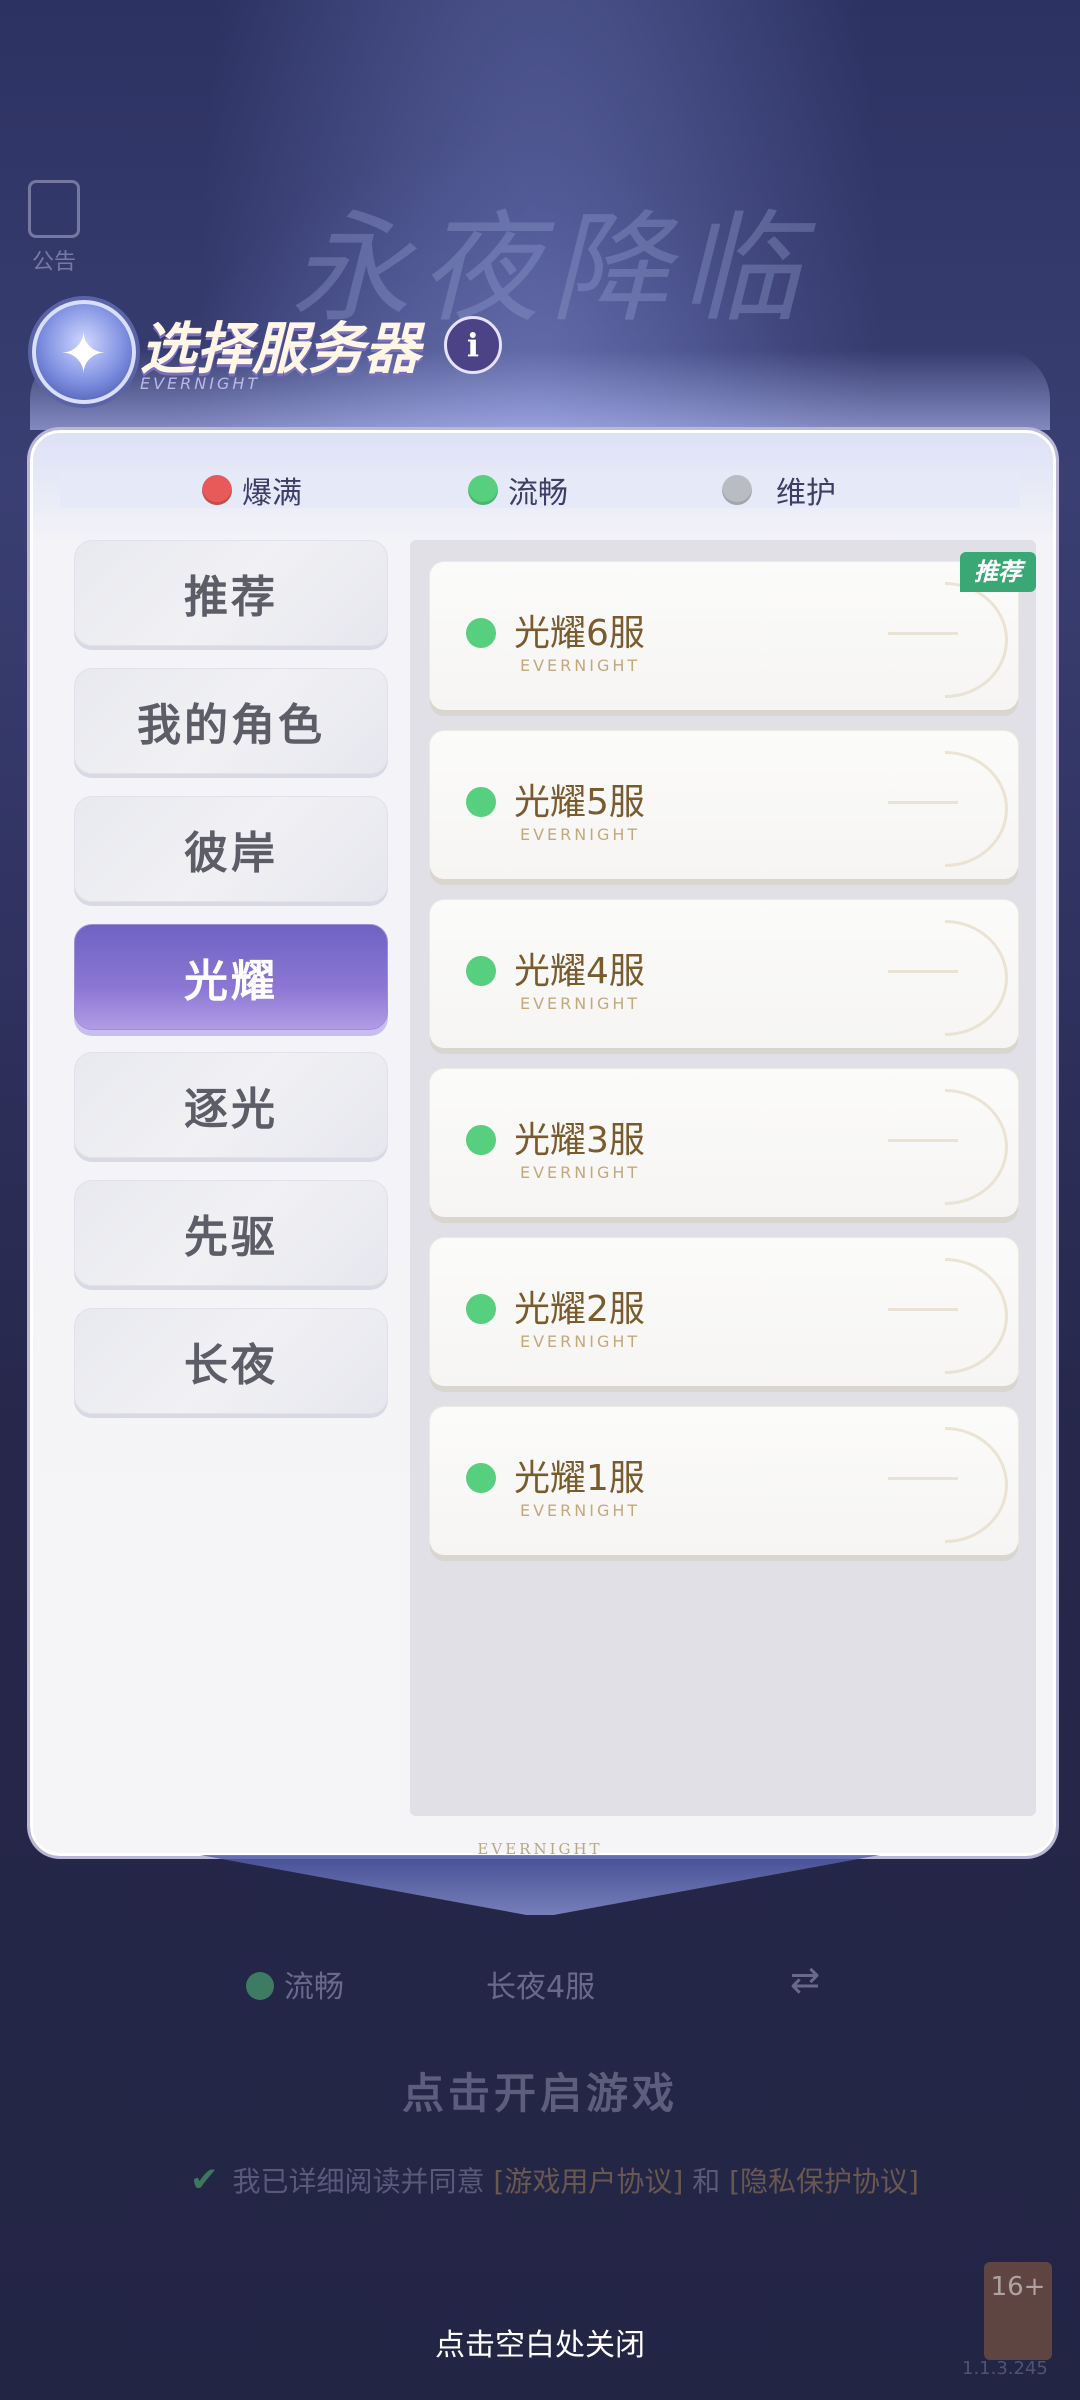 The width and height of the screenshot is (1080, 2400). What do you see at coordinates (54, 209) in the screenshot?
I see `notice-icon` at bounding box center [54, 209].